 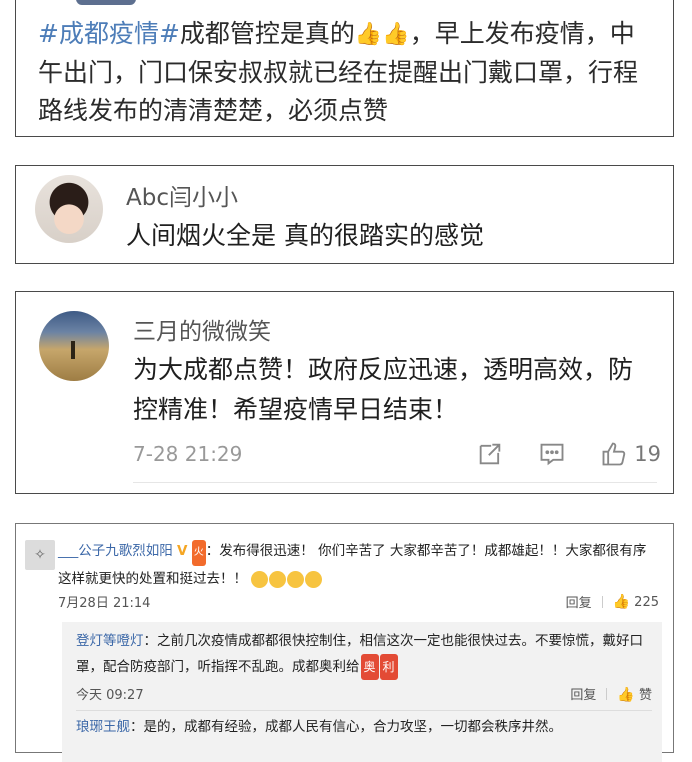 What do you see at coordinates (645, 695) in the screenshot?
I see `like-label: 赞` at bounding box center [645, 695].